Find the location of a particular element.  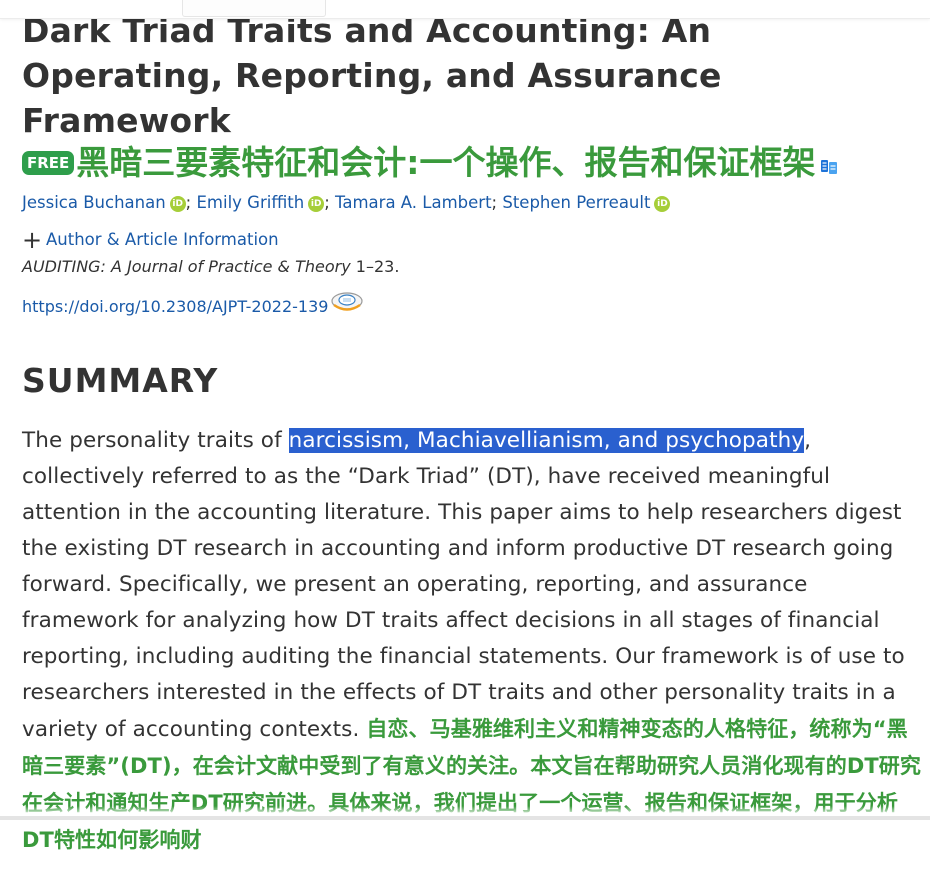

doi-row: https://doi.org/10.2308/AJPT-2022-139 is located at coordinates (472, 304).